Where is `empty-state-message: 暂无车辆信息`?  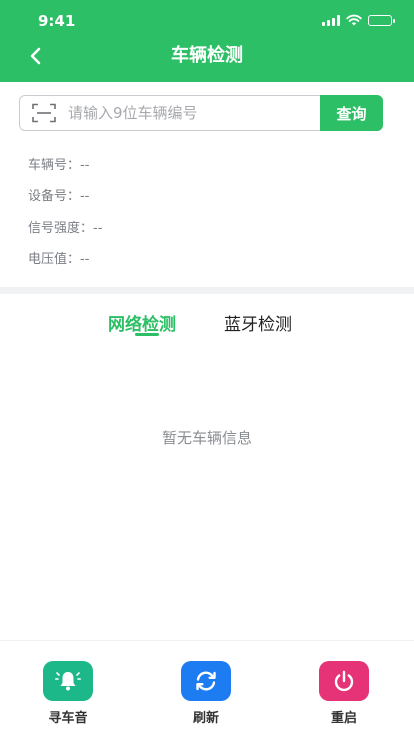
empty-state-message: 暂无车辆信息 is located at coordinates (206, 438).